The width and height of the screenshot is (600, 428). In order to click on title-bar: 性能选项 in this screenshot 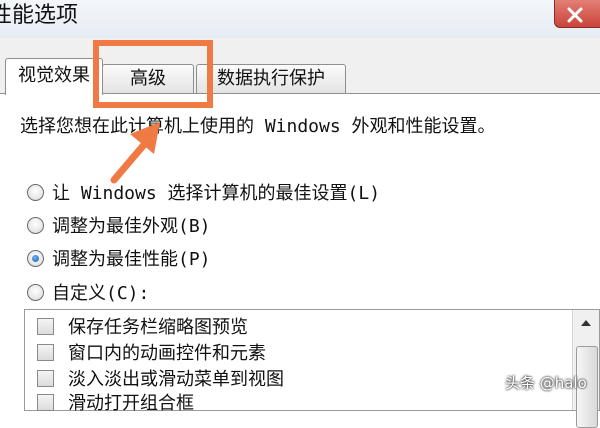, I will do `click(300, 19)`.